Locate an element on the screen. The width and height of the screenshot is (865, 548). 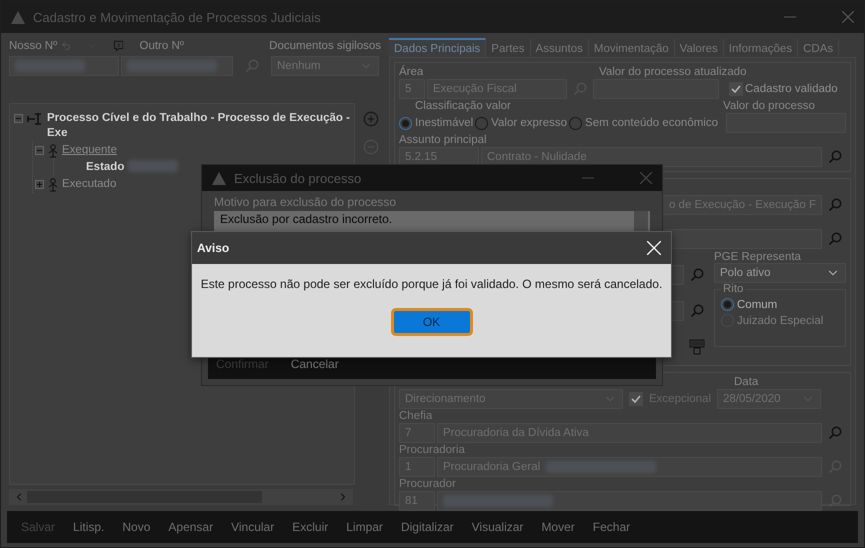
field-label: Chefia is located at coordinates (415, 416).